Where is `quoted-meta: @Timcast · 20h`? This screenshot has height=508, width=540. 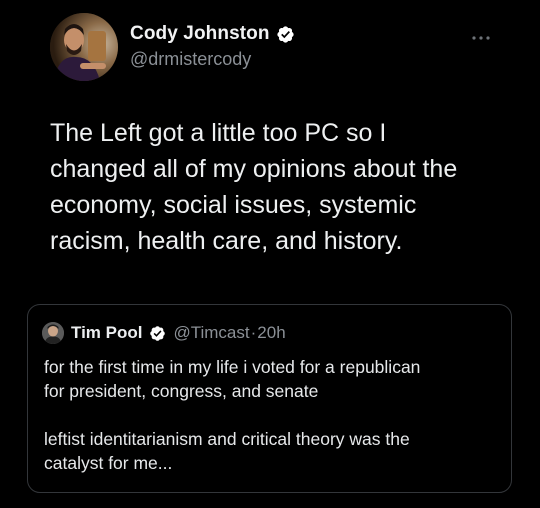 quoted-meta: @Timcast · 20h is located at coordinates (229, 333).